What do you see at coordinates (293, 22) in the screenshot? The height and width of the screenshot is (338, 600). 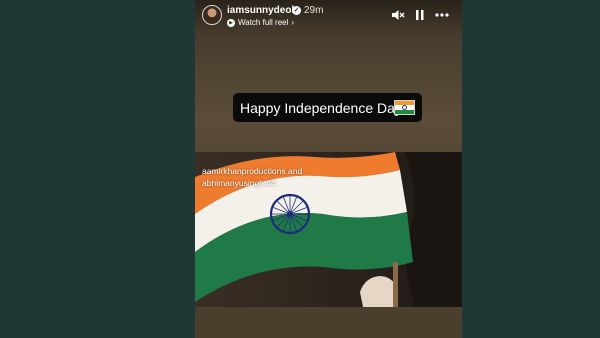 I see `chevron-right-icon: ›` at bounding box center [293, 22].